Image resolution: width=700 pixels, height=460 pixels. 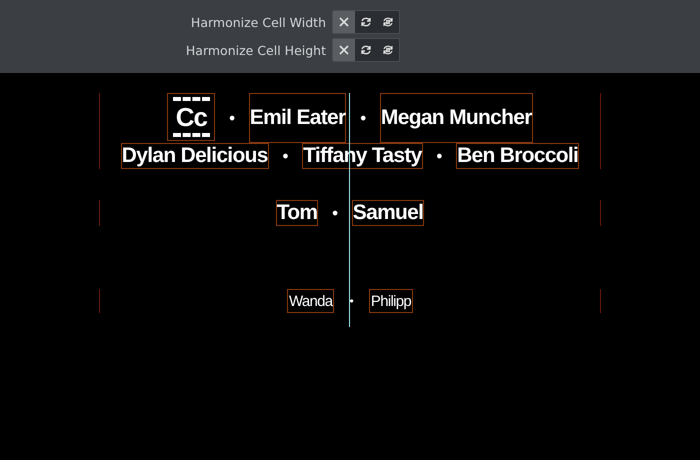 I want to click on credit-name: Emil Eater, so click(x=297, y=118).